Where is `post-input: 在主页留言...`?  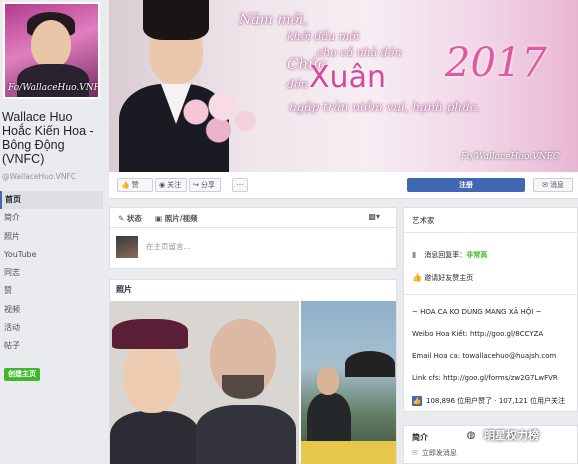
post-input: 在主页留言... is located at coordinates (266, 247).